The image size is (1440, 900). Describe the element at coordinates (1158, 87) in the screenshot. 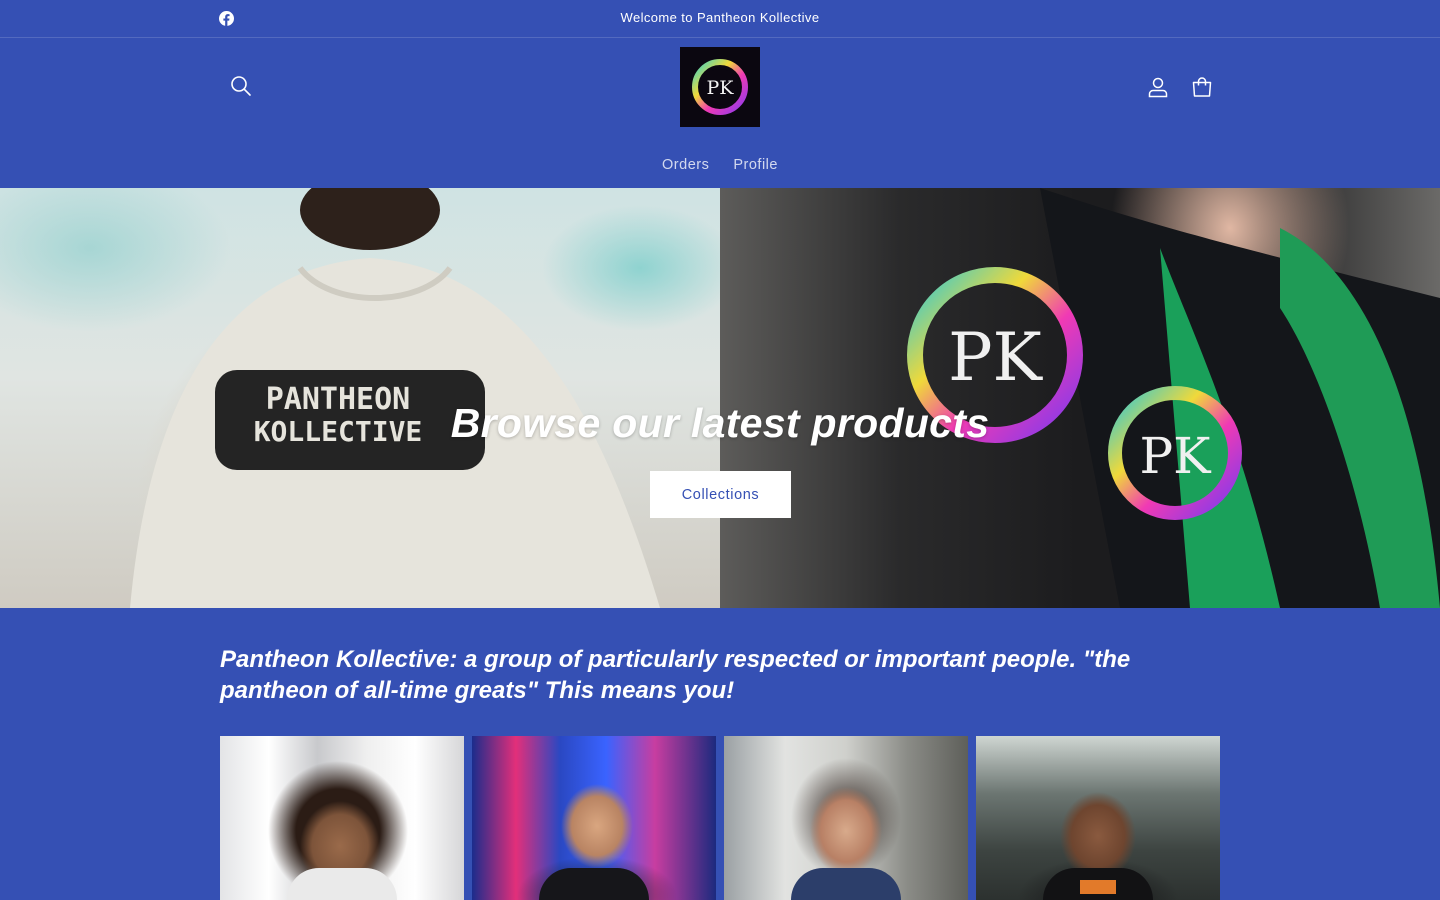

I see `account-icon` at that location.